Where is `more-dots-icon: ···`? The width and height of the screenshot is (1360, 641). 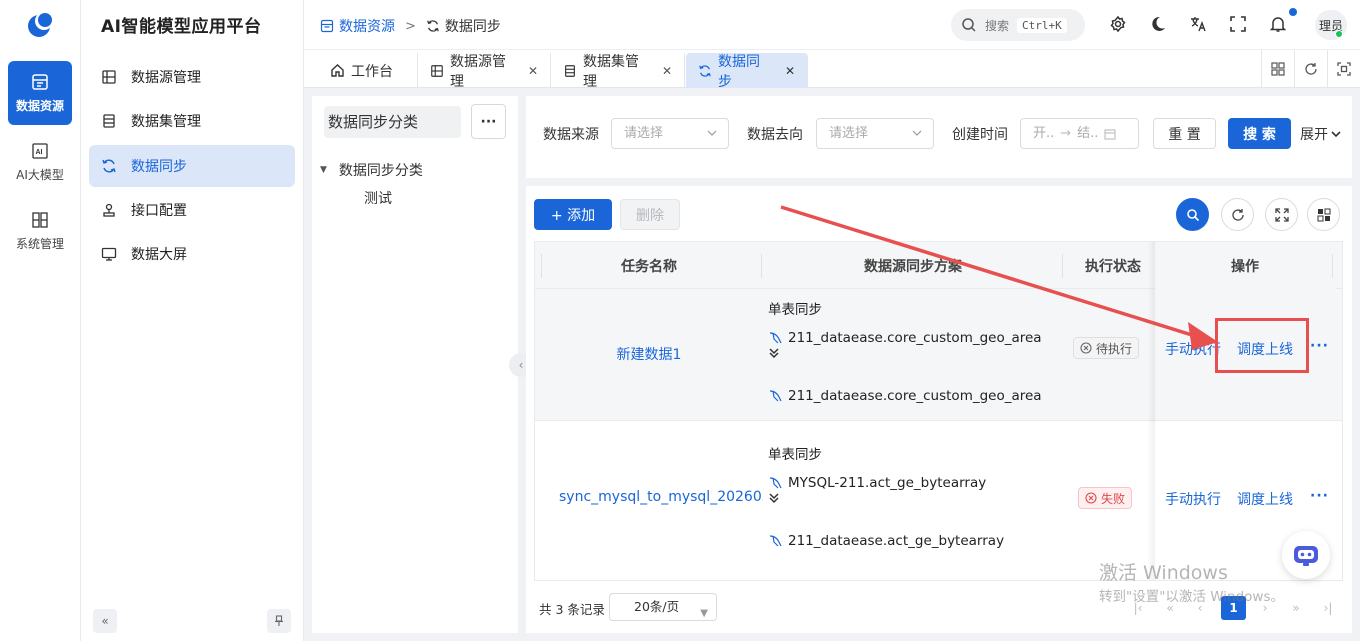 more-dots-icon: ··· is located at coordinates (488, 121).